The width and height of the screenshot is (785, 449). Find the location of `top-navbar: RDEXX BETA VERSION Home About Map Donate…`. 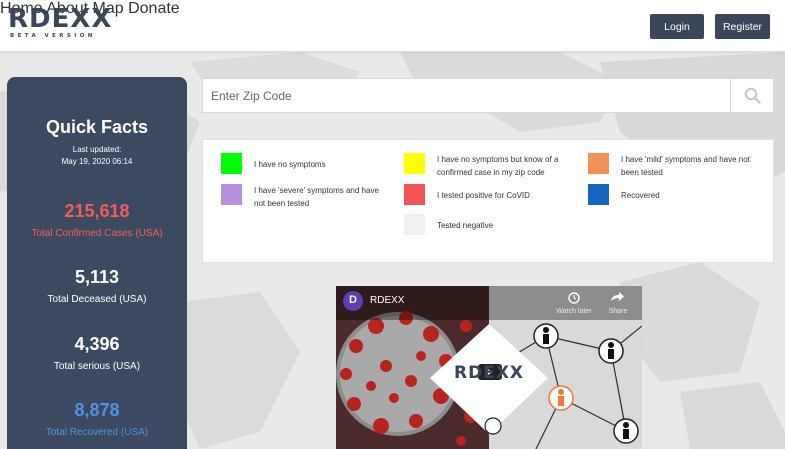

top-navbar: RDEXX BETA VERSION Home About Map Donate… is located at coordinates (392, 26).